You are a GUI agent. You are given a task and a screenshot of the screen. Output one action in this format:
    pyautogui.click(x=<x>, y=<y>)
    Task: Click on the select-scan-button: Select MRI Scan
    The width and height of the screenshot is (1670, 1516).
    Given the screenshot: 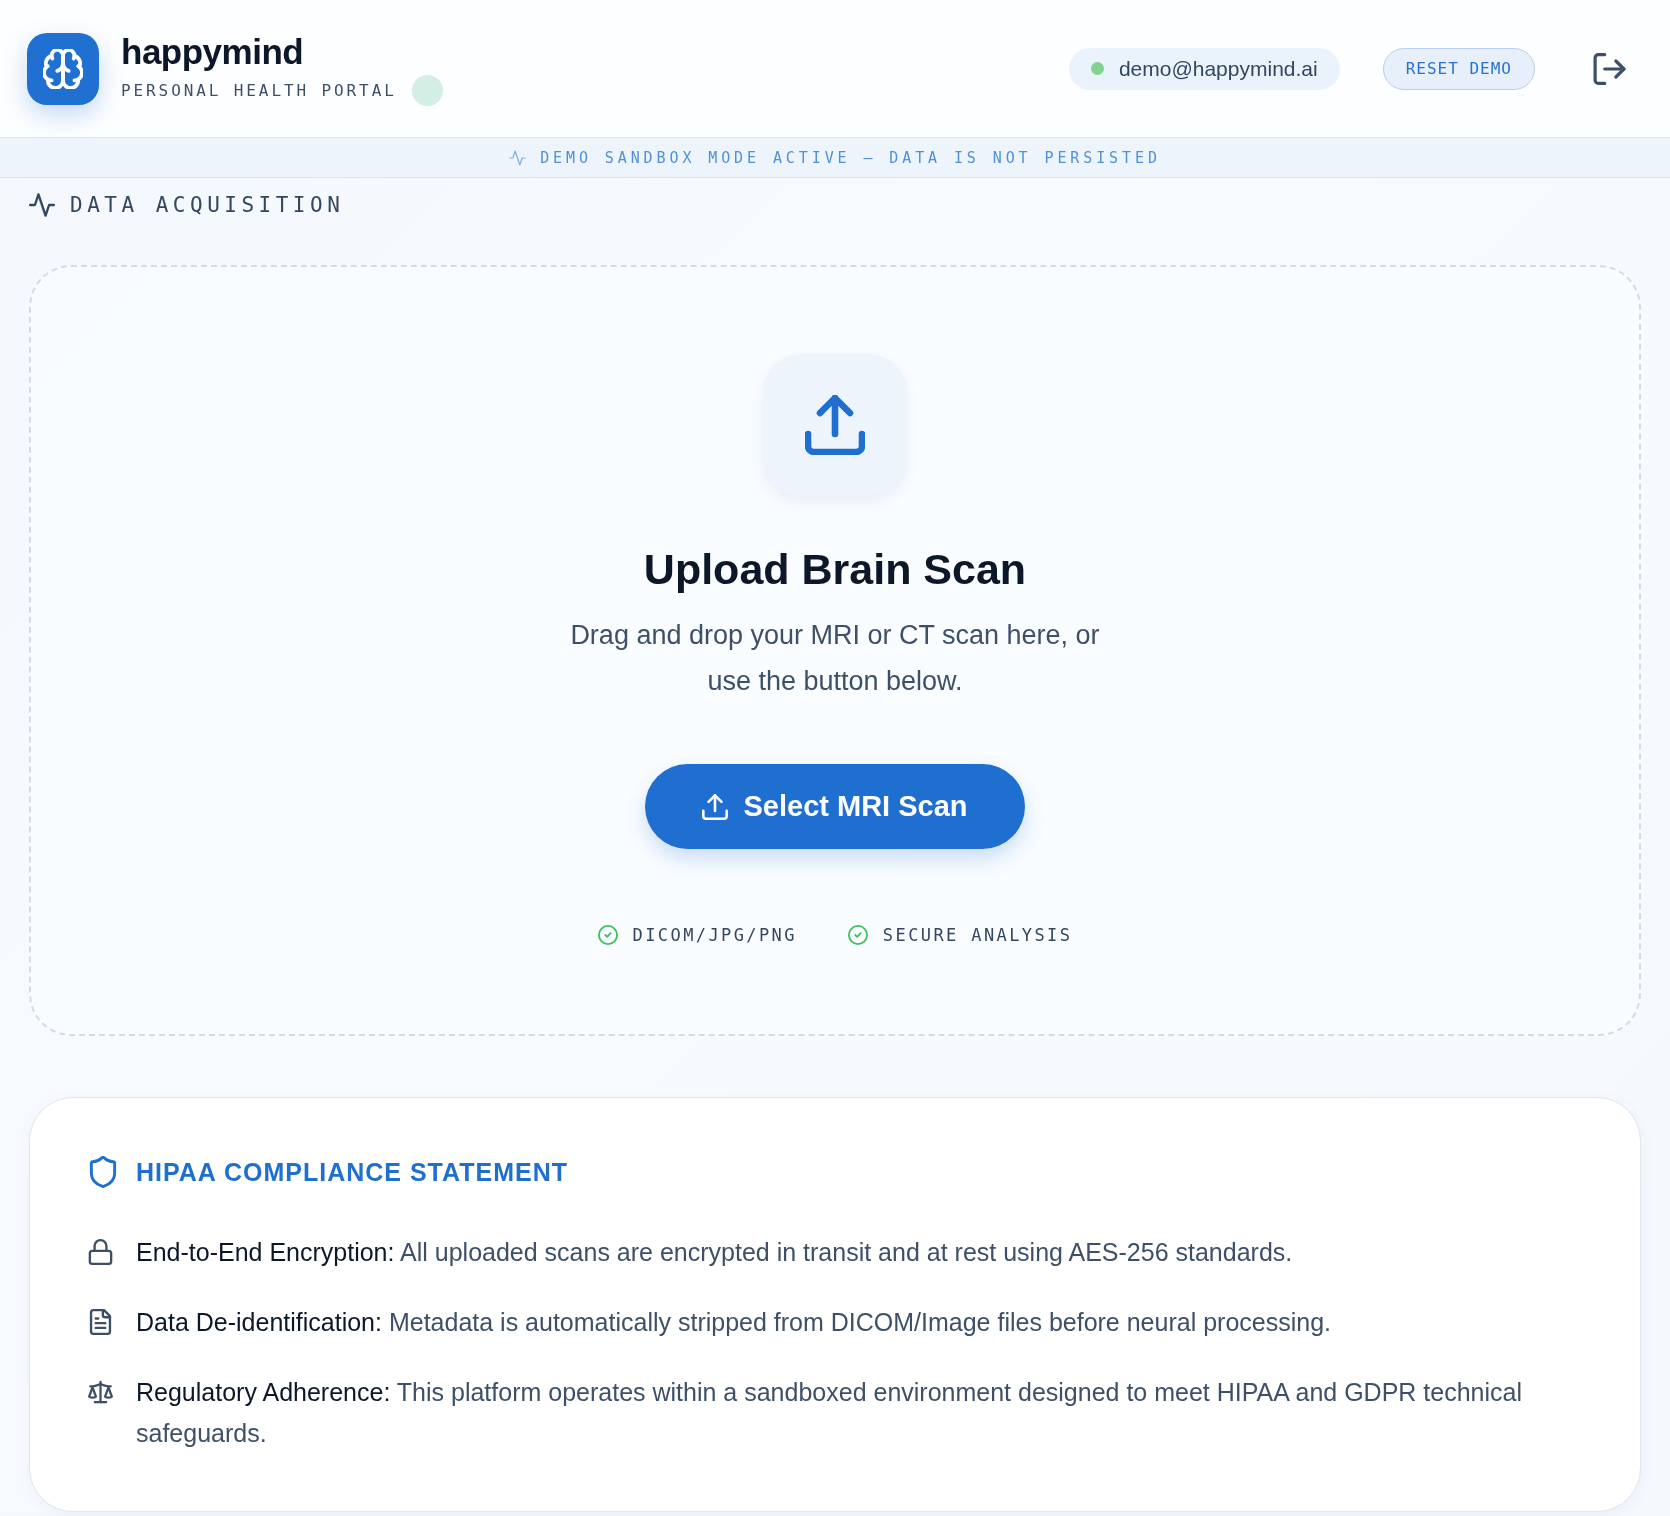 What is the action you would take?
    pyautogui.click(x=835, y=806)
    